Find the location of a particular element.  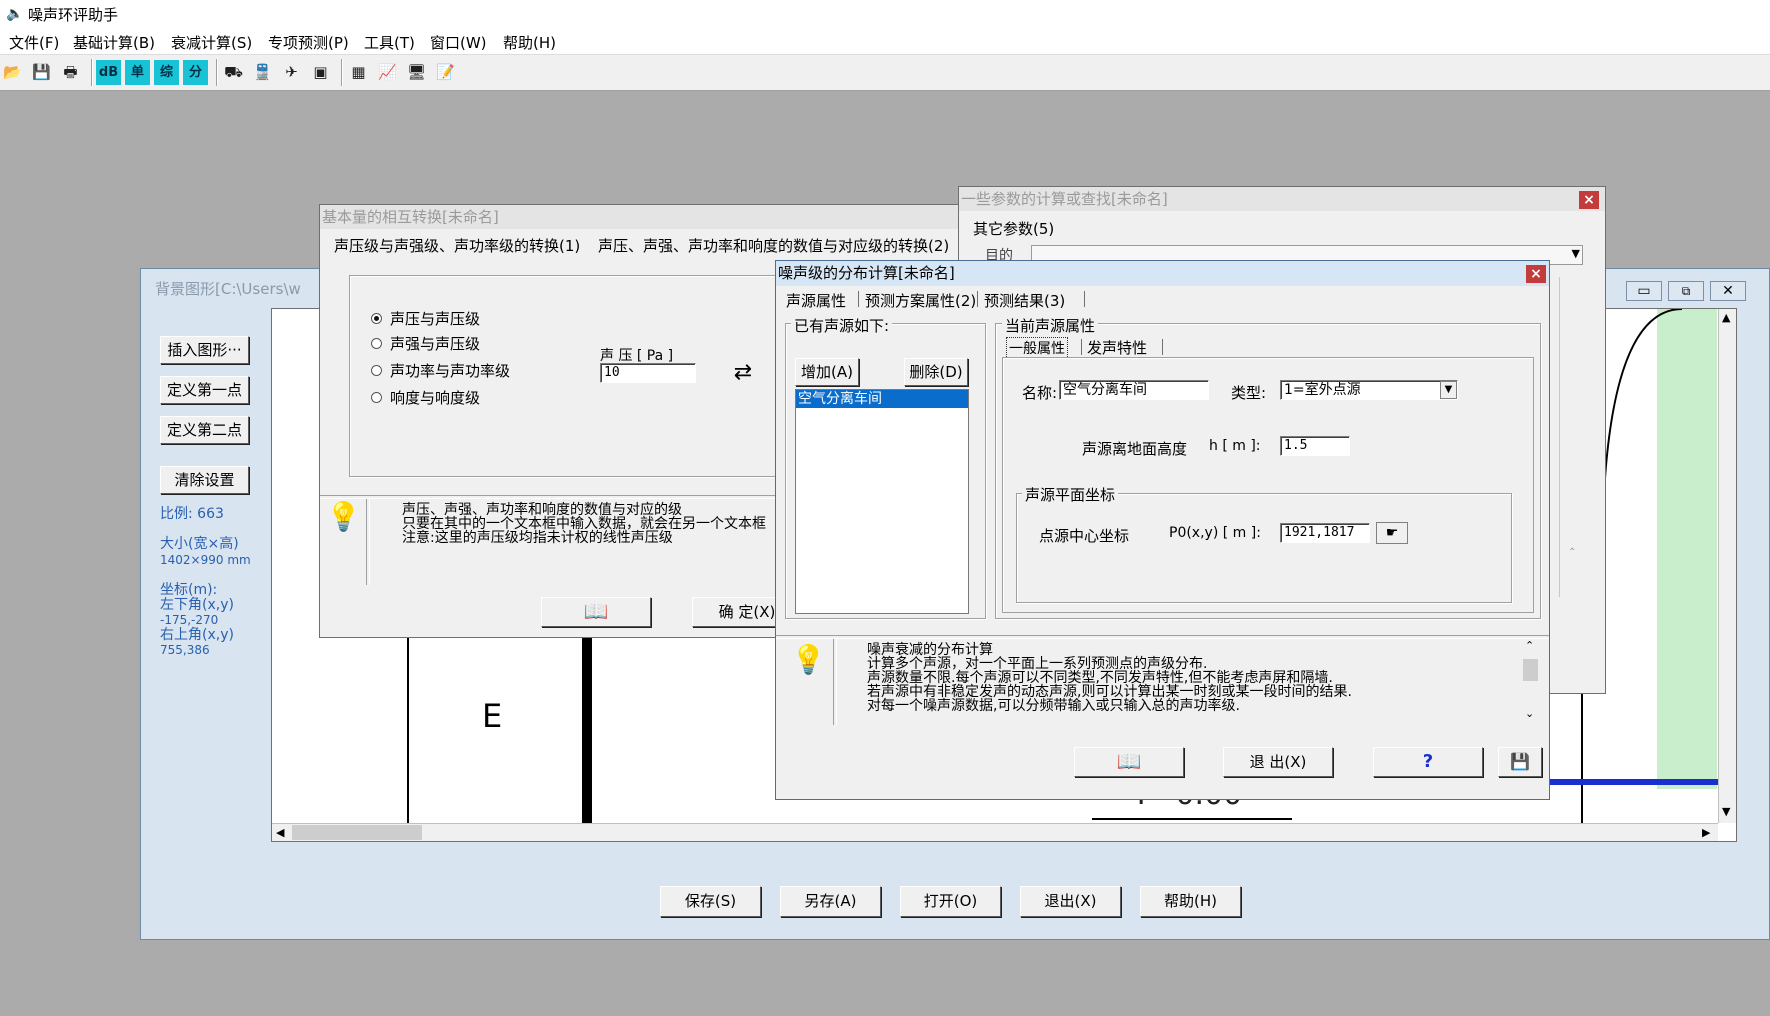

tab-source-properties: 声源属性 is located at coordinates (816, 300).